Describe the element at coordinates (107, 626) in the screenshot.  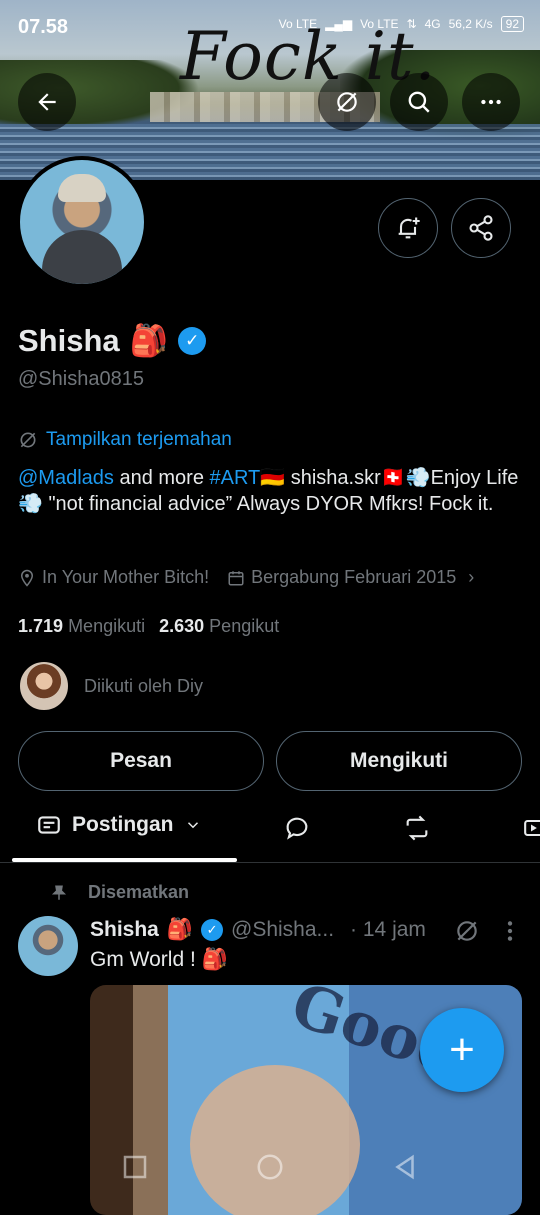
I see `following-label: Mengikuti` at that location.